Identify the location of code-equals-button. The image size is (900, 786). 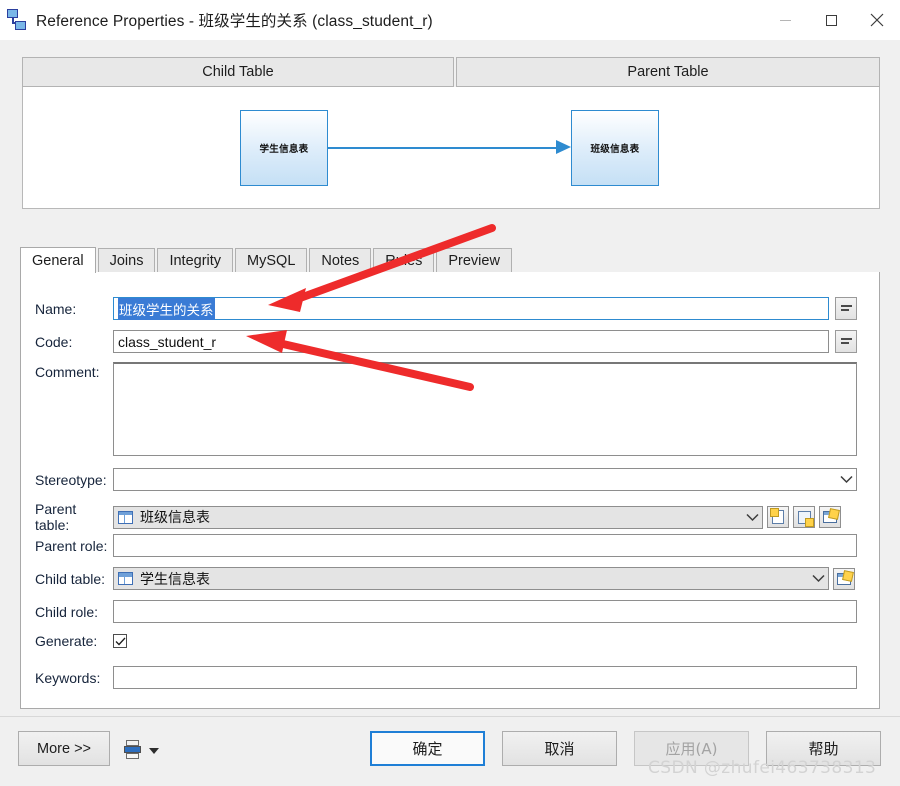
(846, 341).